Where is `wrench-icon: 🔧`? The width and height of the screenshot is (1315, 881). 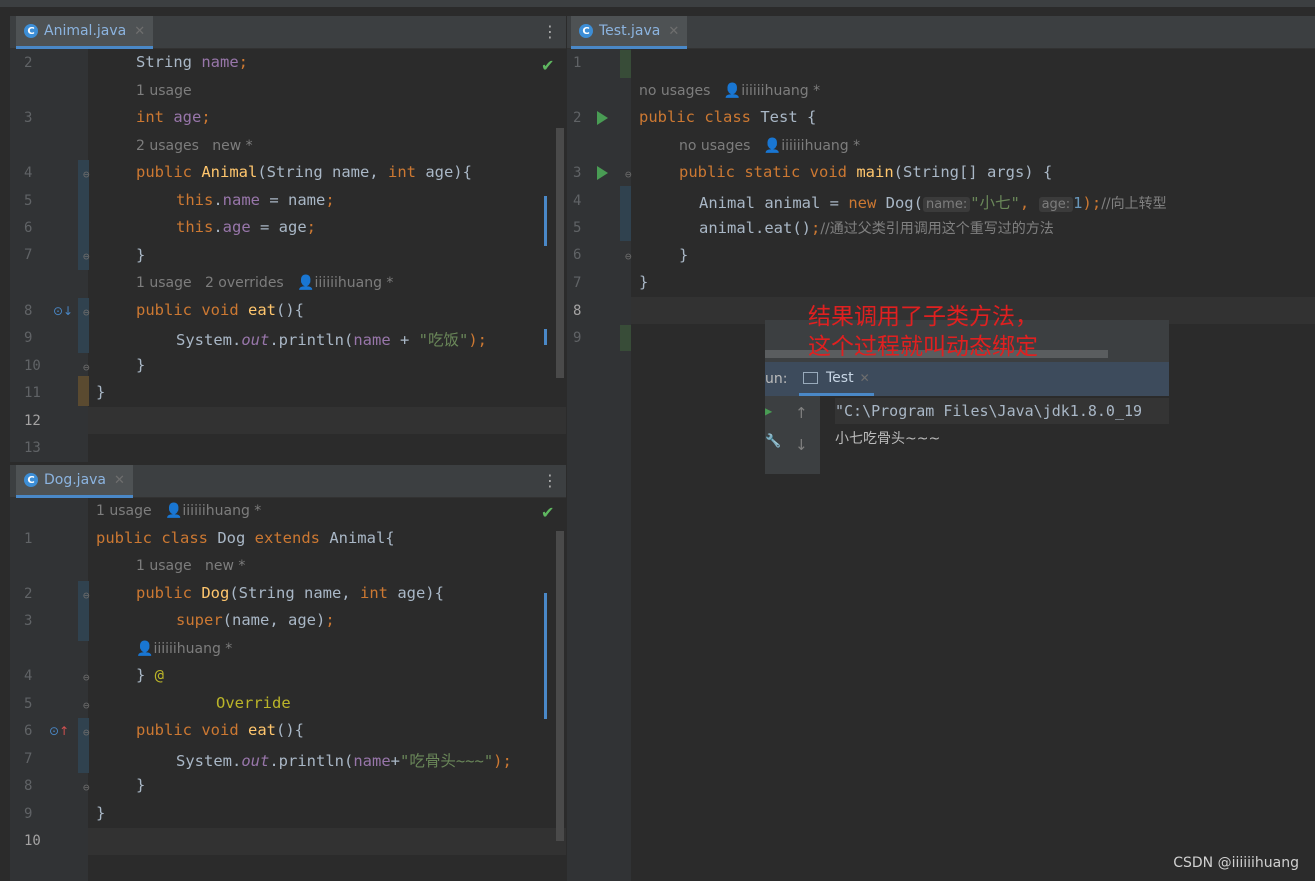
wrench-icon: 🔧 is located at coordinates (773, 441).